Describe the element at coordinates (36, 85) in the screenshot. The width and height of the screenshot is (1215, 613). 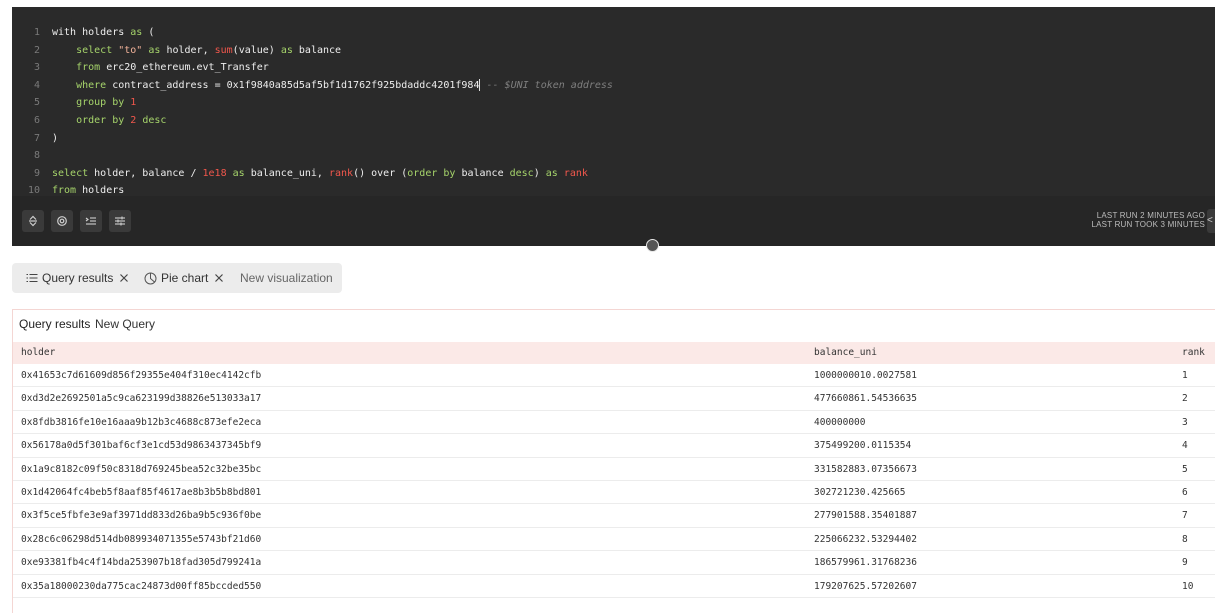
I see `line-number: 4` at that location.